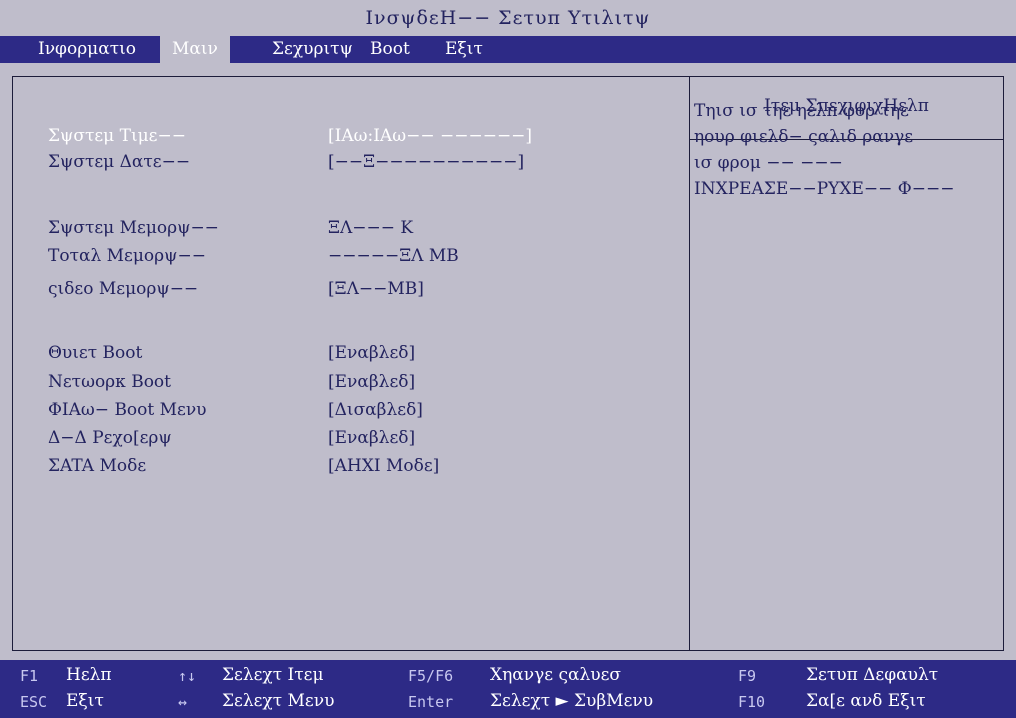 The height and width of the screenshot is (718, 1016). I want to click on system-memory-label: Σψστεμ Μεμορψ−−, so click(133, 228).